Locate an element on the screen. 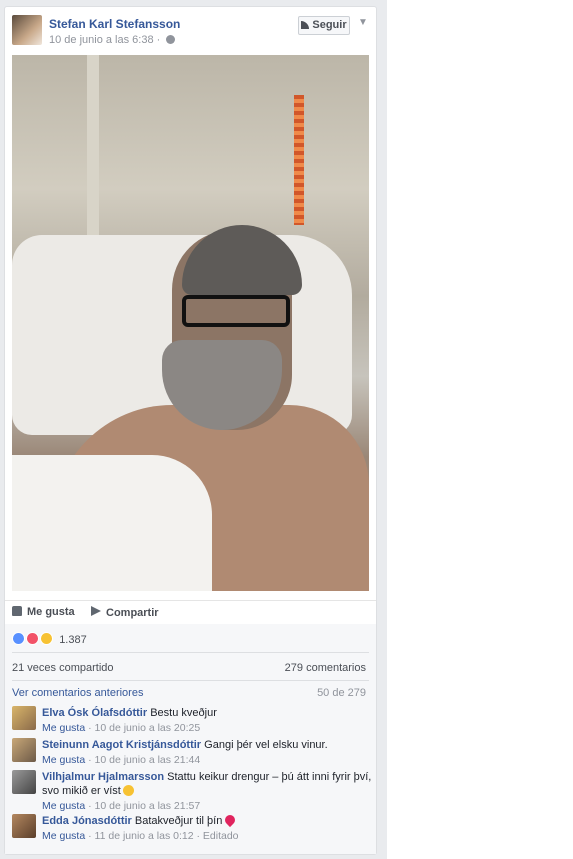  post-timestamp: 10 de junio a las 6:38 · is located at coordinates (112, 40).